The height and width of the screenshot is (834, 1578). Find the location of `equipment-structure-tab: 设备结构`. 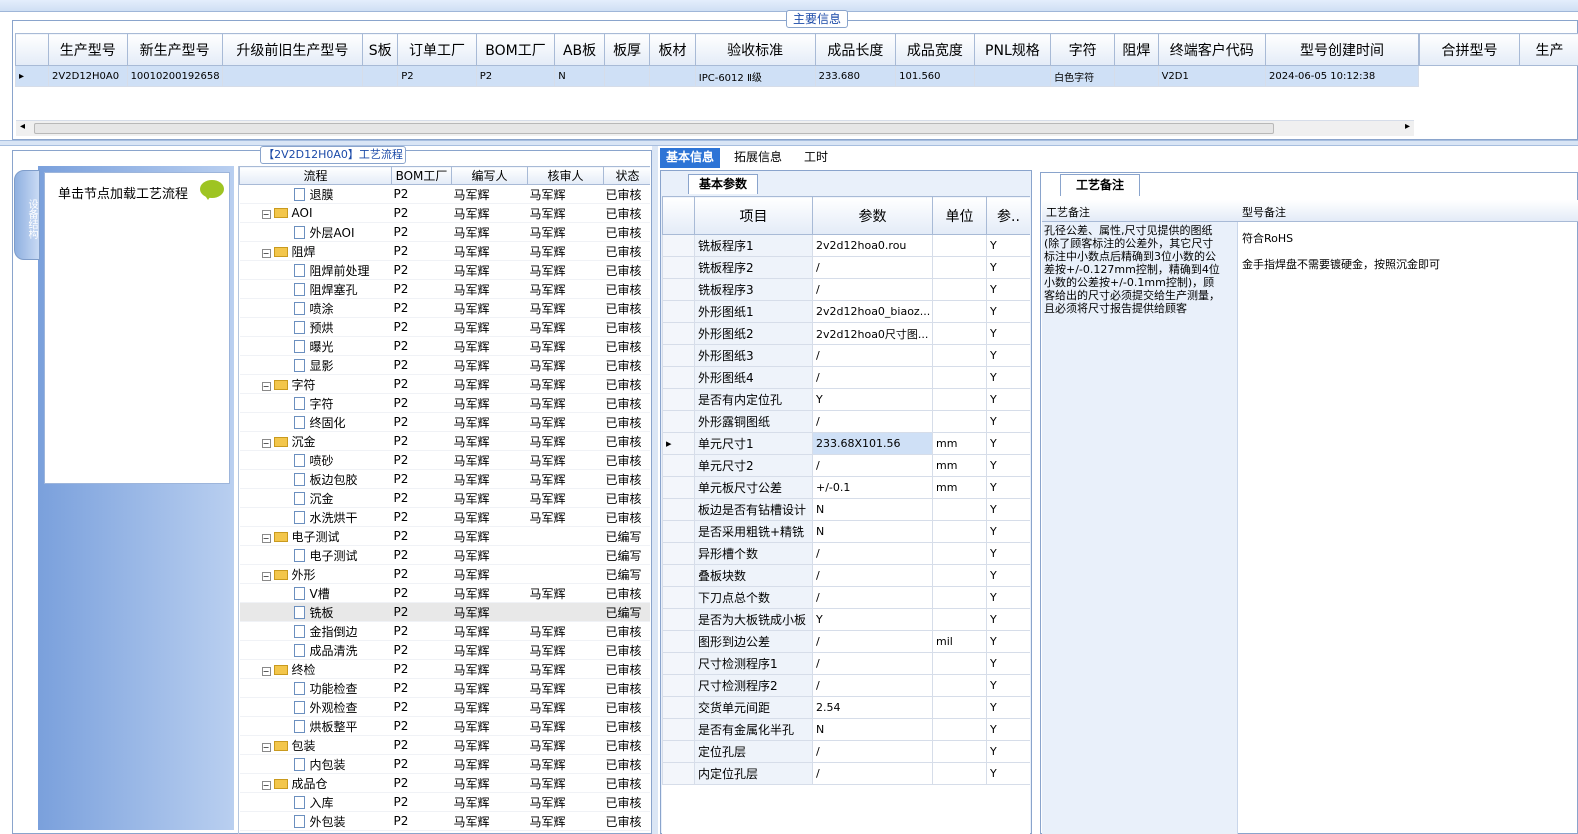

equipment-structure-tab: 设备结构 is located at coordinates (27, 215).